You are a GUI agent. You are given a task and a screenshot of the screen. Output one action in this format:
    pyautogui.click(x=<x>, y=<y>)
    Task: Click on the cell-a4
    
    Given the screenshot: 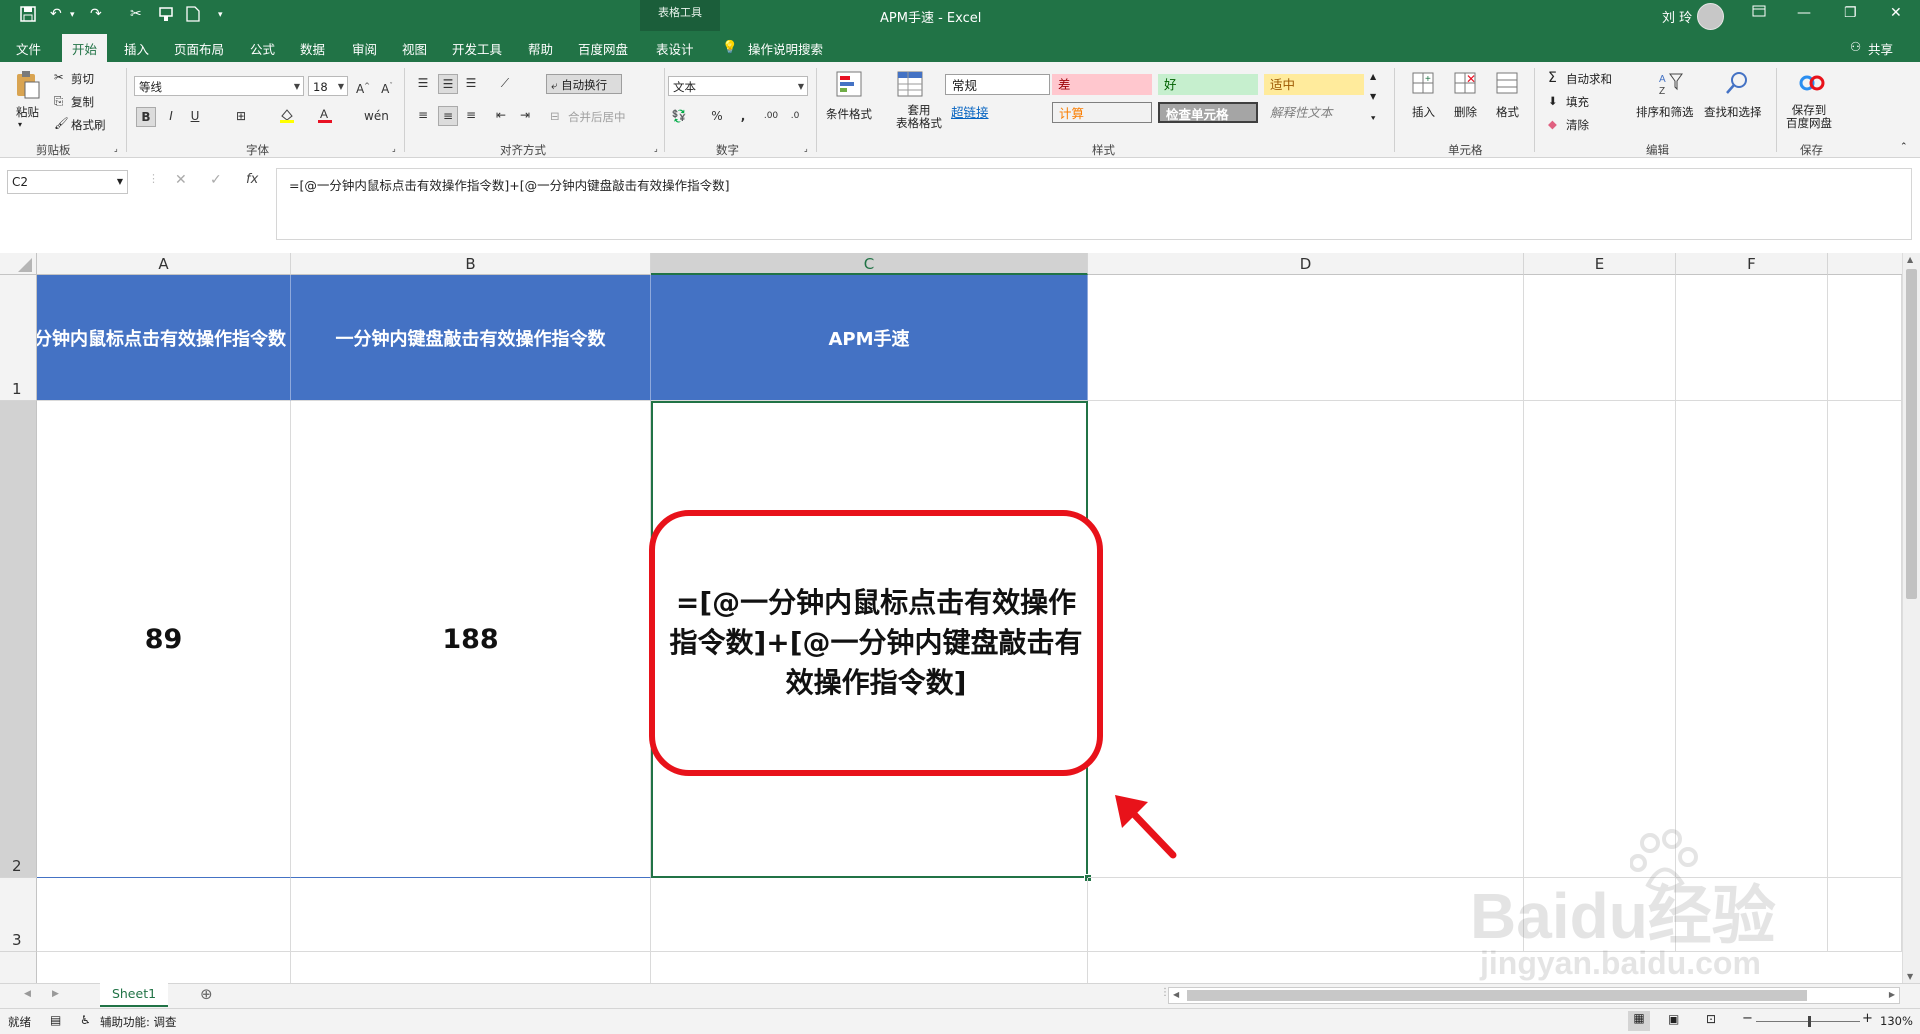 What is the action you would take?
    pyautogui.click(x=164, y=967)
    